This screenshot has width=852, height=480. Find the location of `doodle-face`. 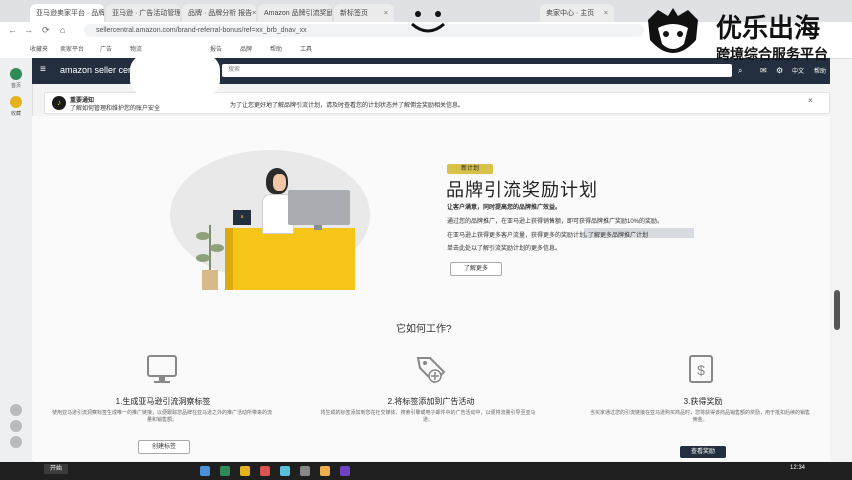

doodle-face is located at coordinates (175, 75).